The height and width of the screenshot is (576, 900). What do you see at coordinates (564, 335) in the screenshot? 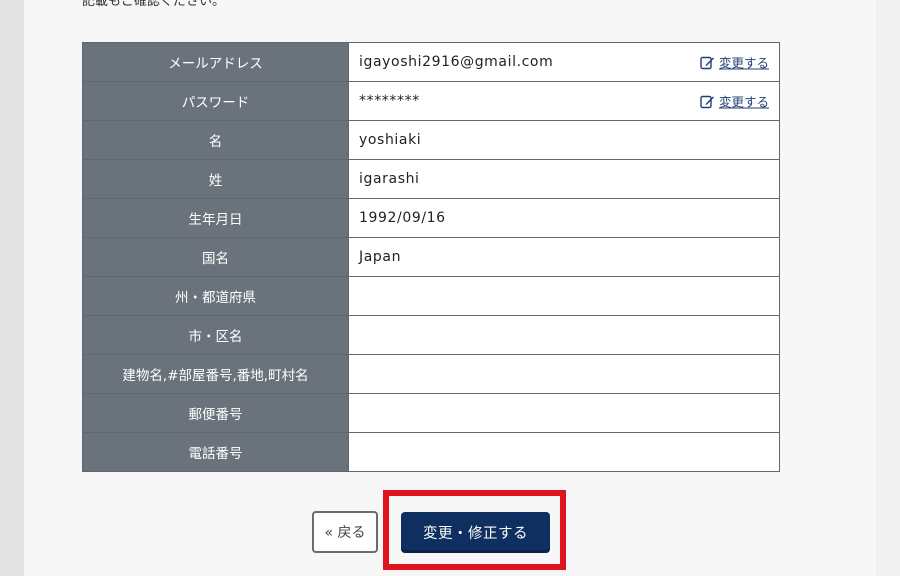
I see `city-value` at bounding box center [564, 335].